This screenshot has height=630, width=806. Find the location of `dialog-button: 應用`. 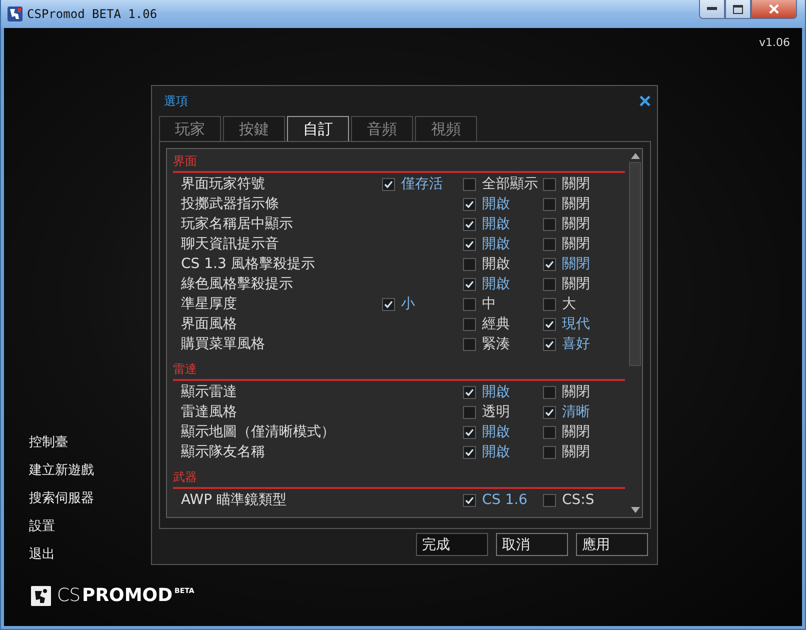

dialog-button: 應用 is located at coordinates (612, 544).